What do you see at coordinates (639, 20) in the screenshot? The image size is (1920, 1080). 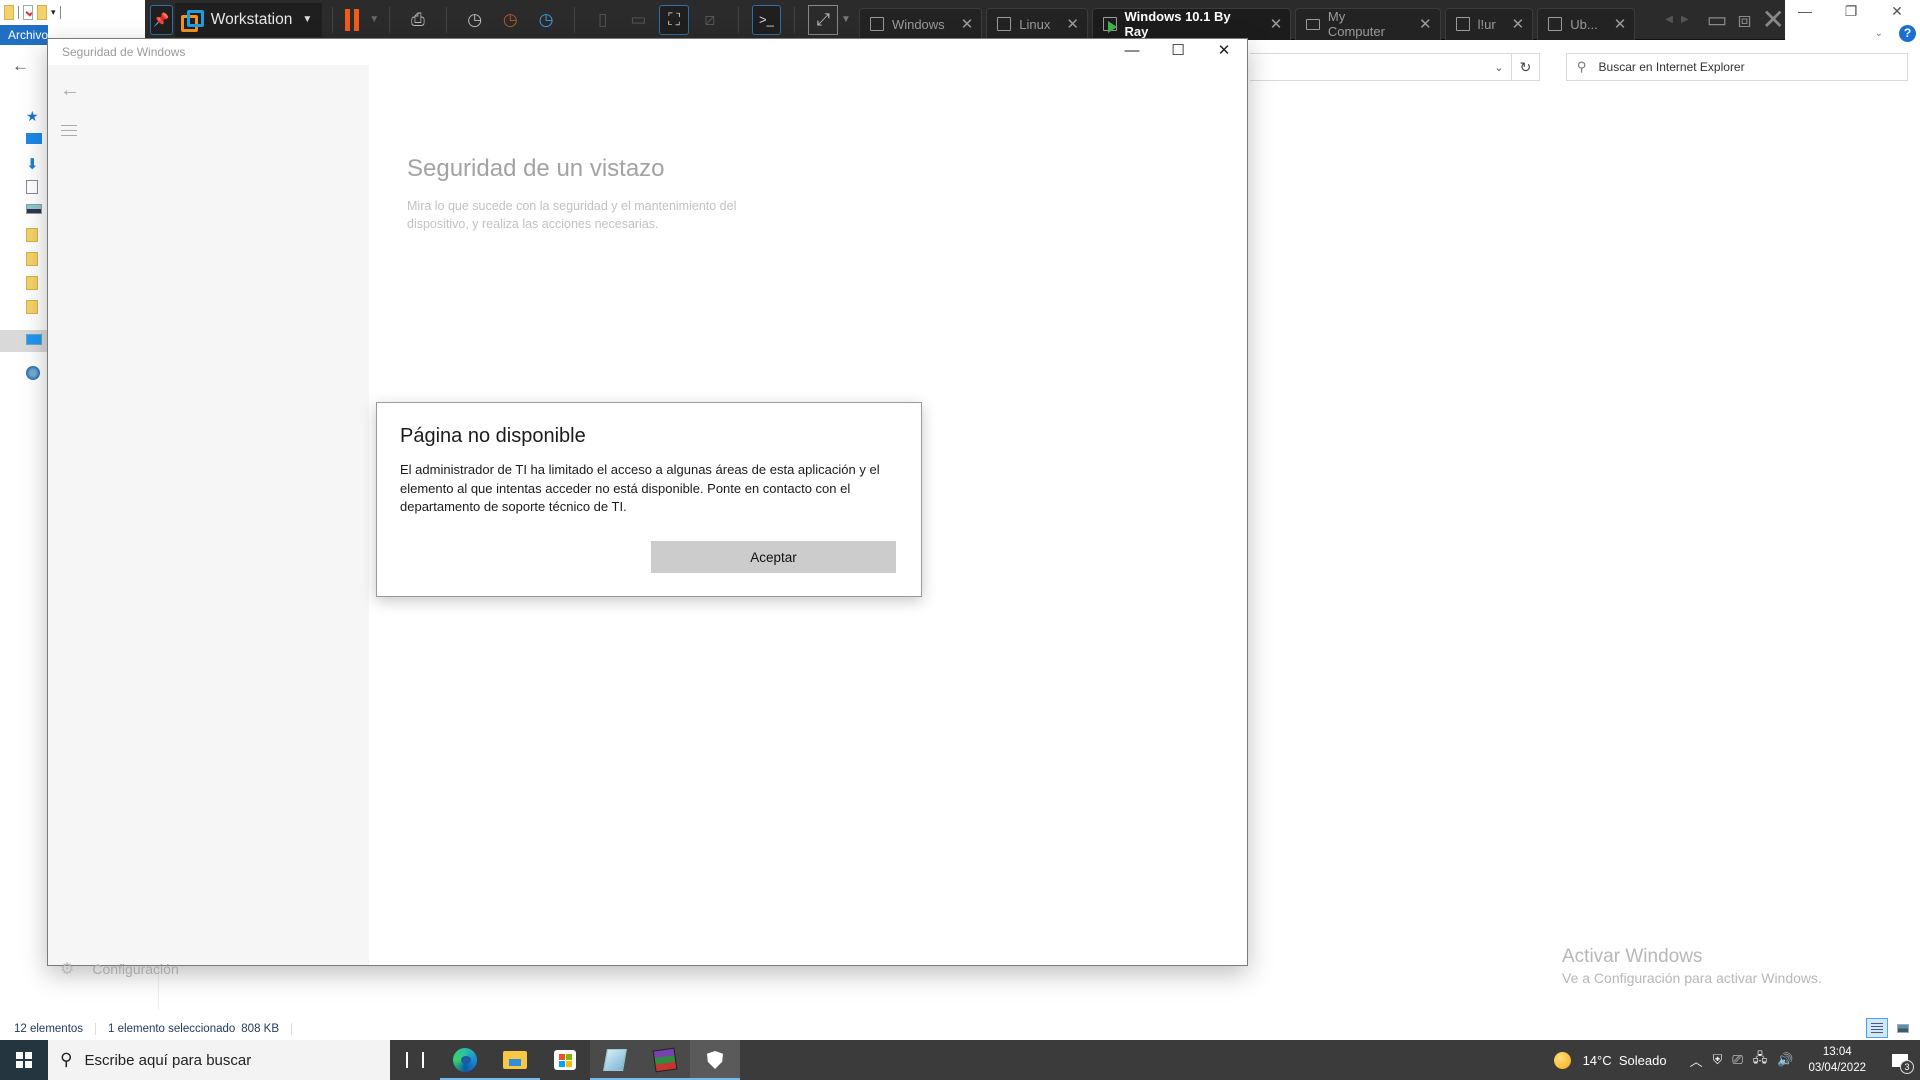 I see `thumbnail-bar-icon: ▭` at bounding box center [639, 20].